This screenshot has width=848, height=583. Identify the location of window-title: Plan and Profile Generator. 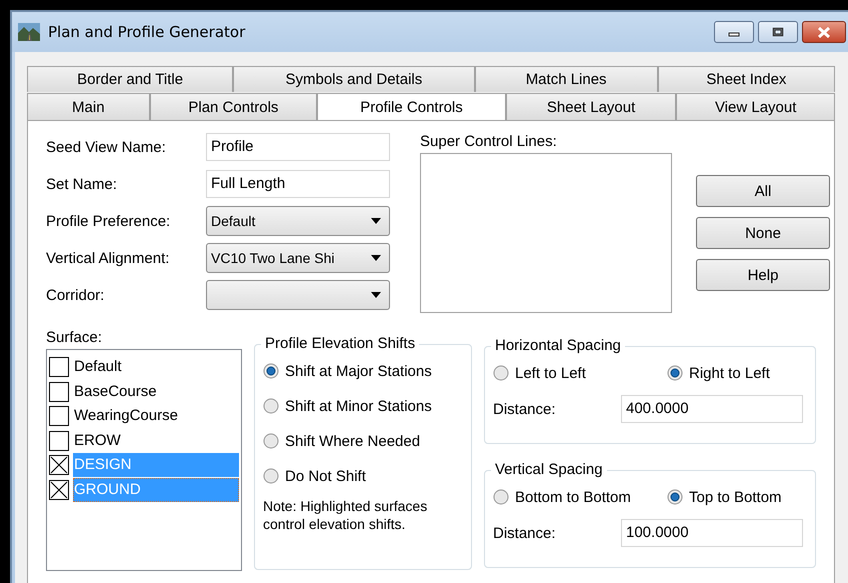
(147, 32).